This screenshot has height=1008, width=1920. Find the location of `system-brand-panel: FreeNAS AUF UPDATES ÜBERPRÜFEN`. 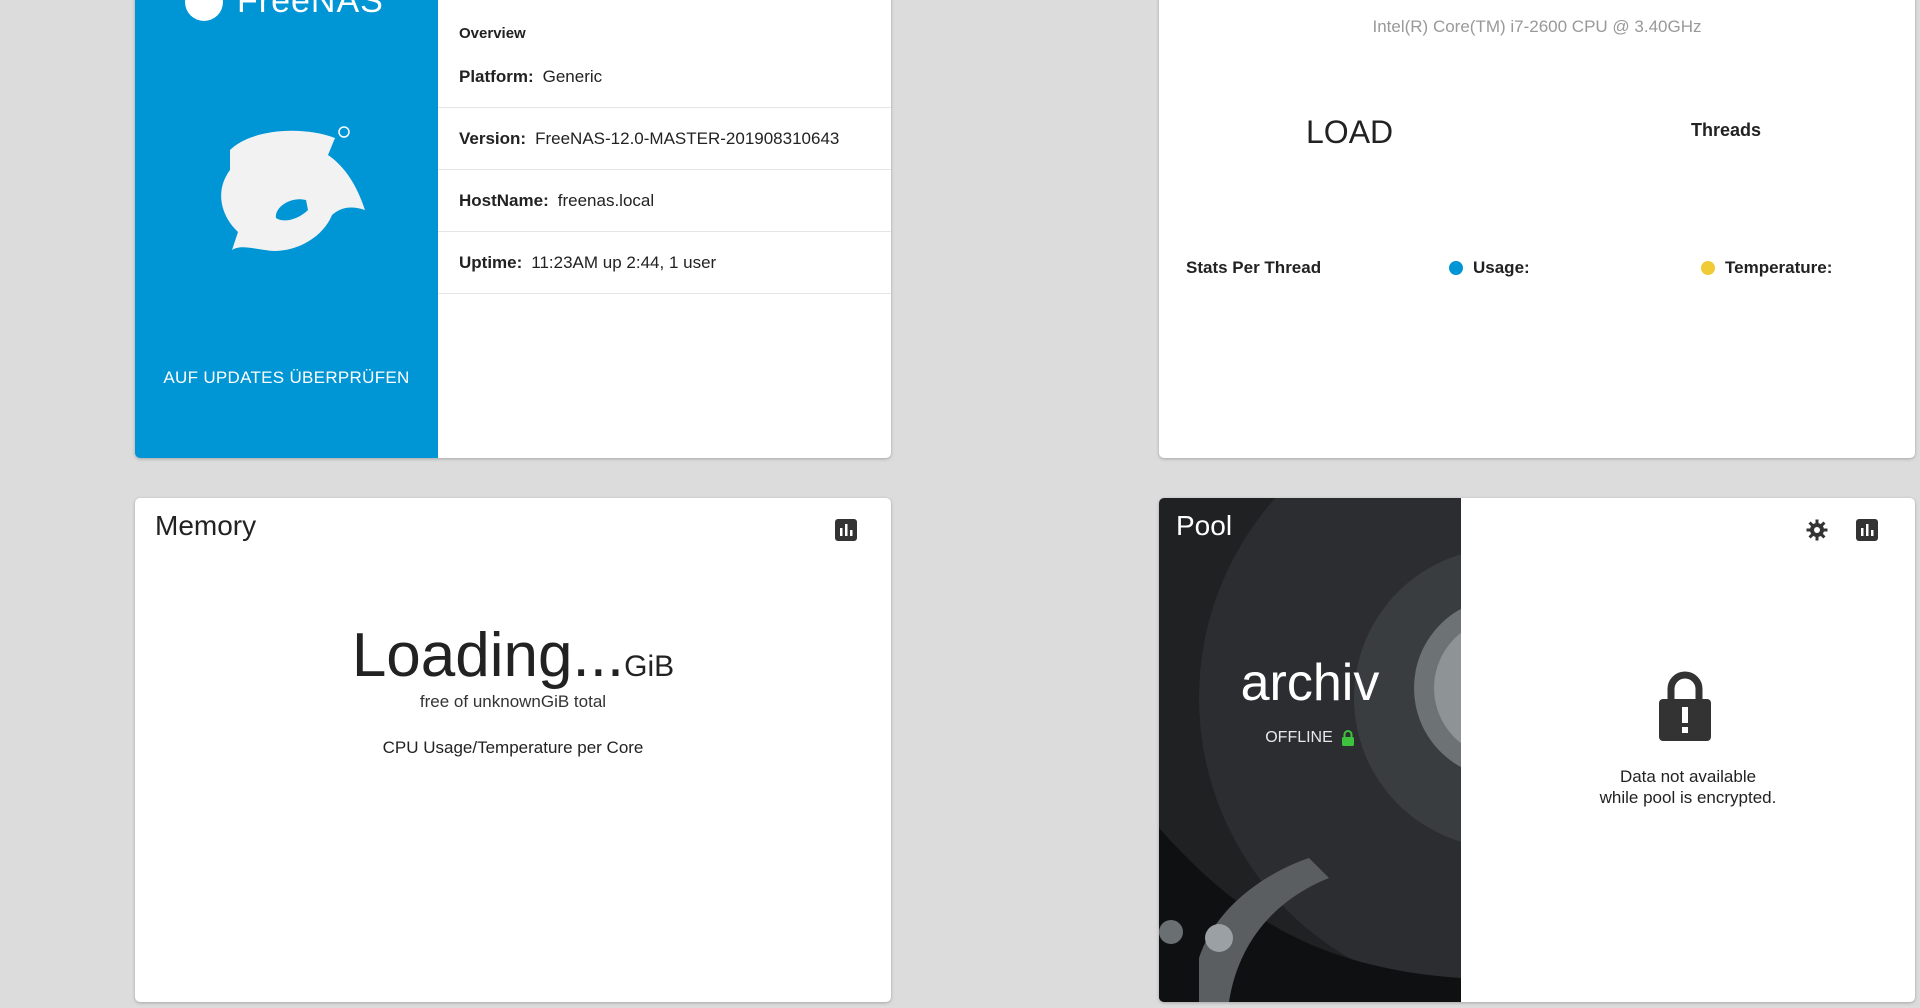

system-brand-panel: FreeNAS AUF UPDATES ÜBERPRÜFEN is located at coordinates (286, 229).